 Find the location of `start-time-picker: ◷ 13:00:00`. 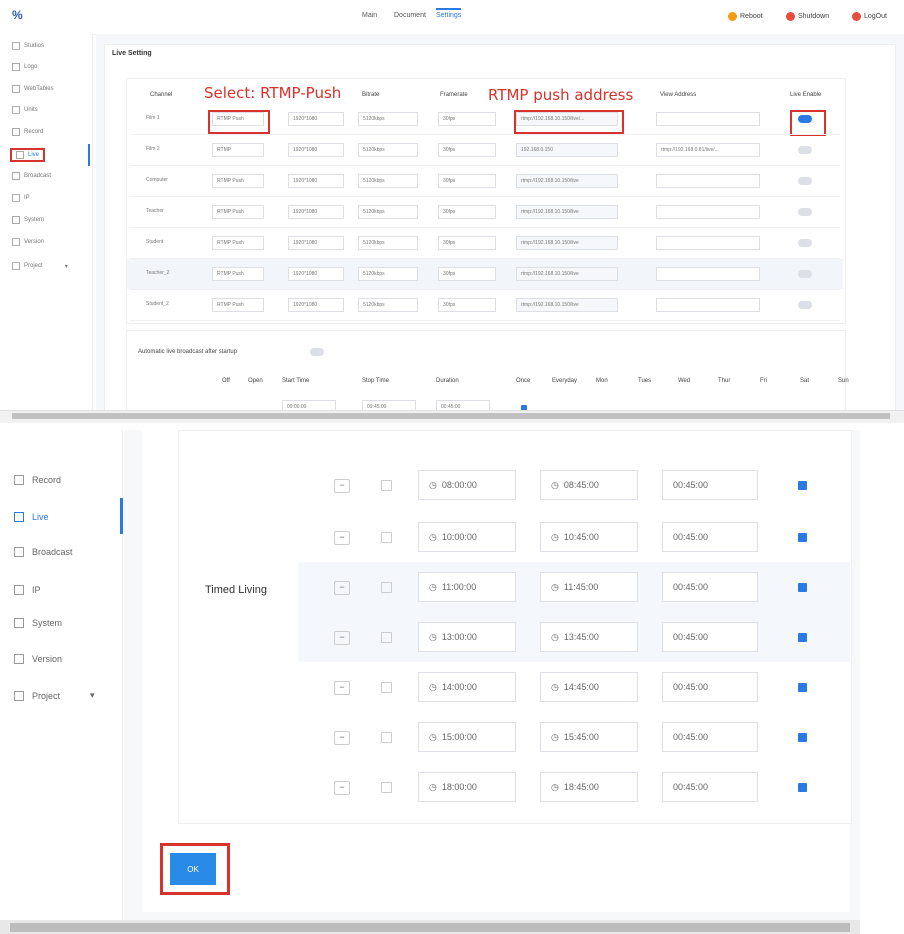

start-time-picker: ◷ 13:00:00 is located at coordinates (467, 637).